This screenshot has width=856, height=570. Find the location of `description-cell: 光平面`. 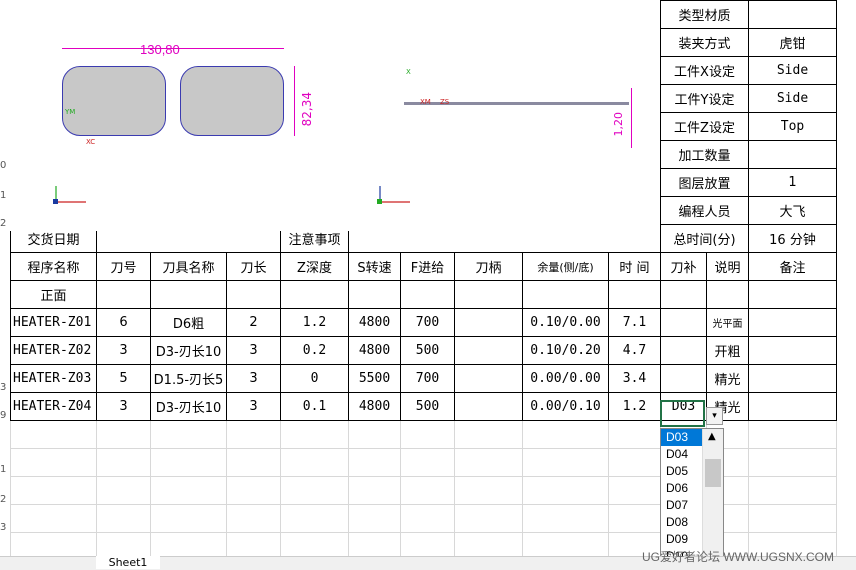

description-cell: 光平面 is located at coordinates (727, 322).